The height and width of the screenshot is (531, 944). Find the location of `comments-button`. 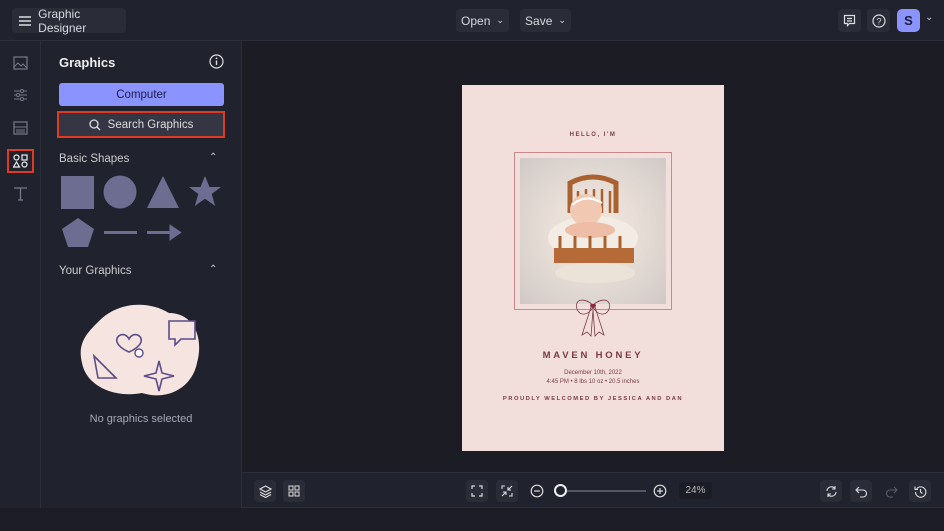

comments-button is located at coordinates (849, 20).